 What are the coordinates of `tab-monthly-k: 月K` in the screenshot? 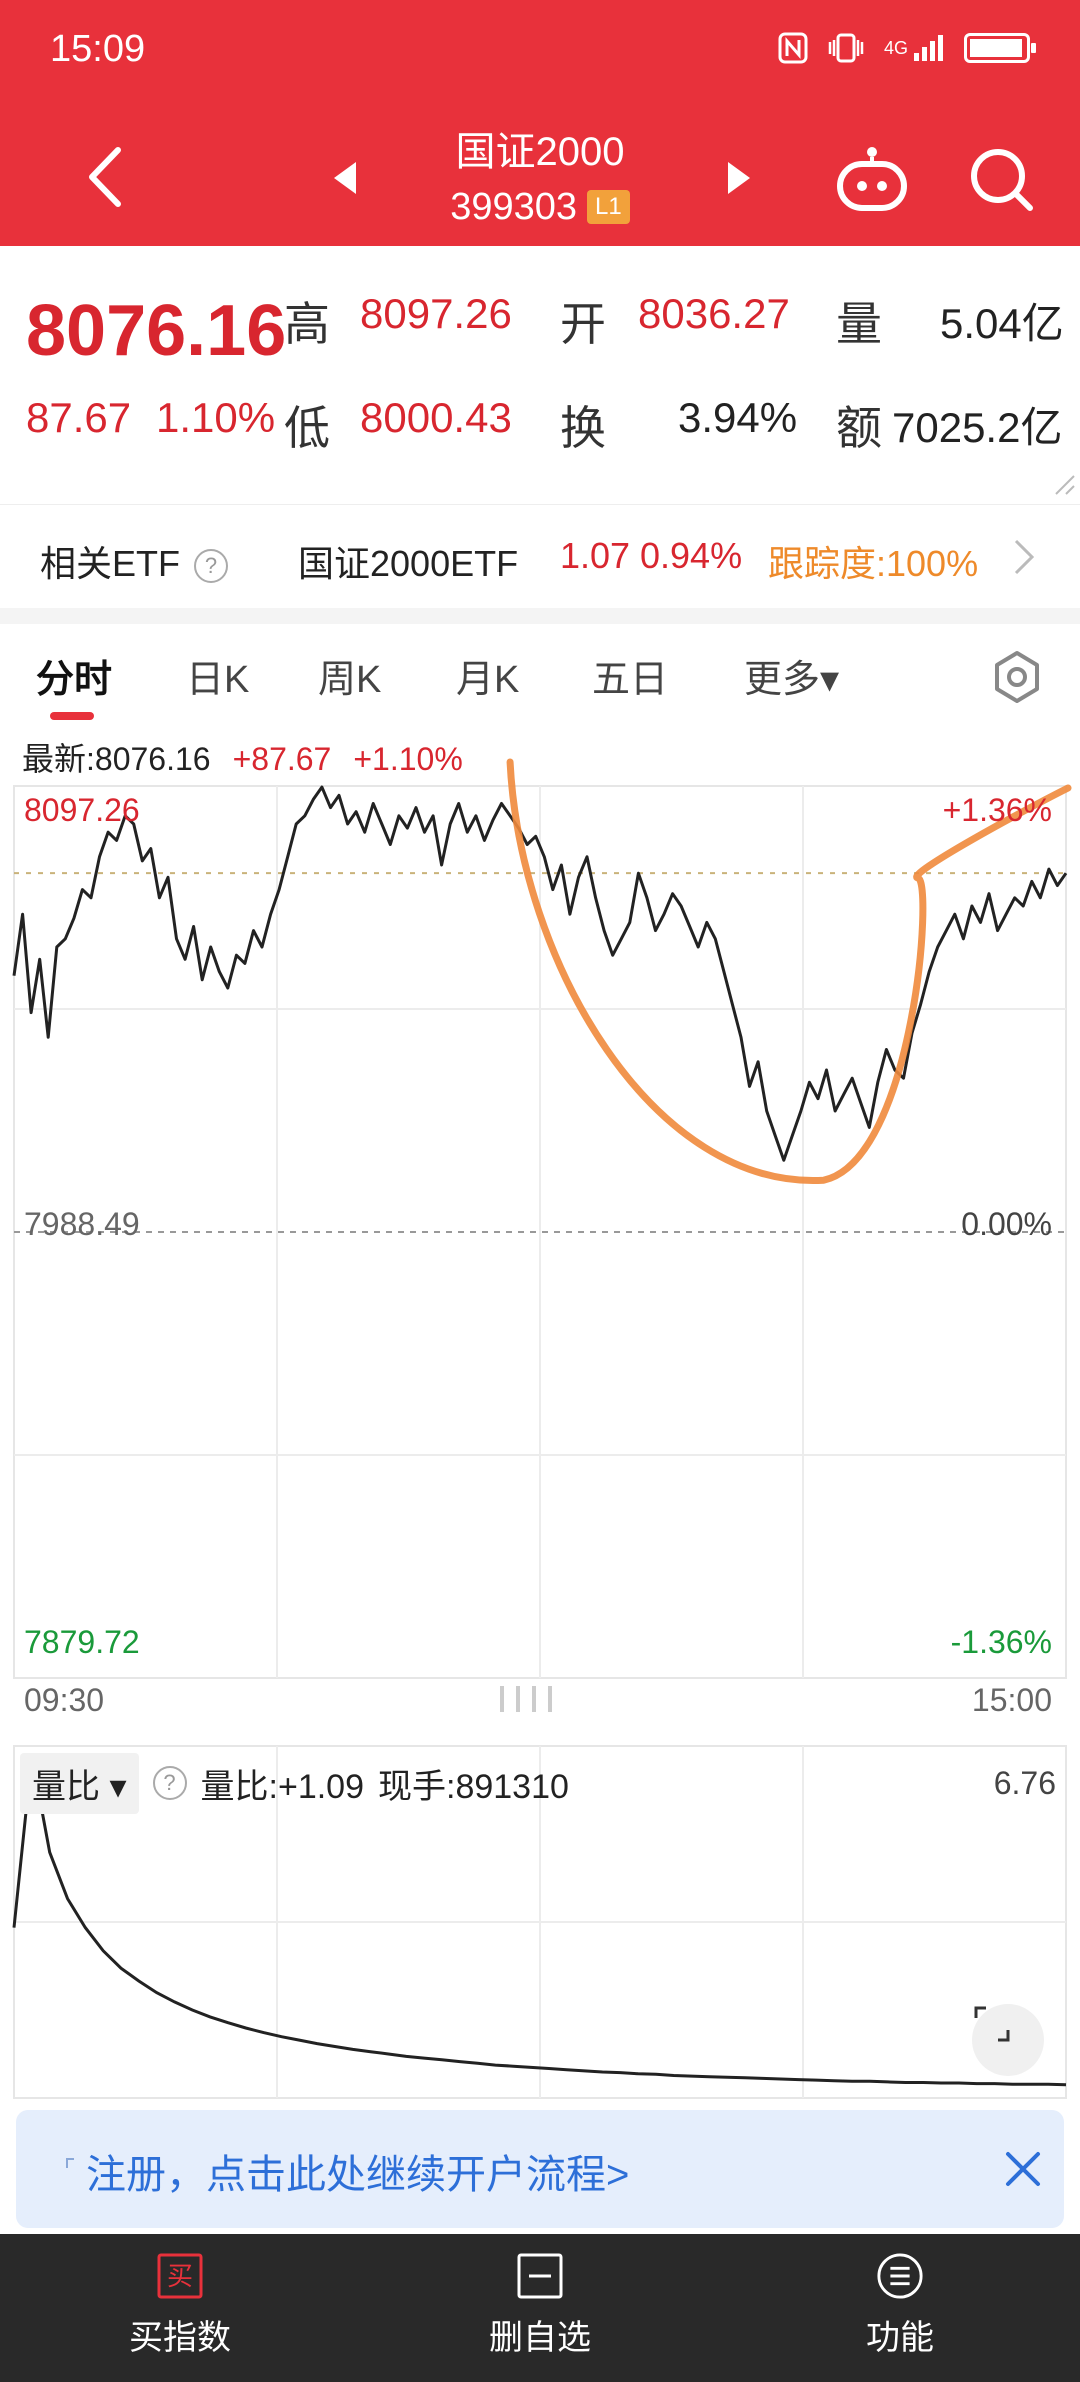 It's located at (487, 675).